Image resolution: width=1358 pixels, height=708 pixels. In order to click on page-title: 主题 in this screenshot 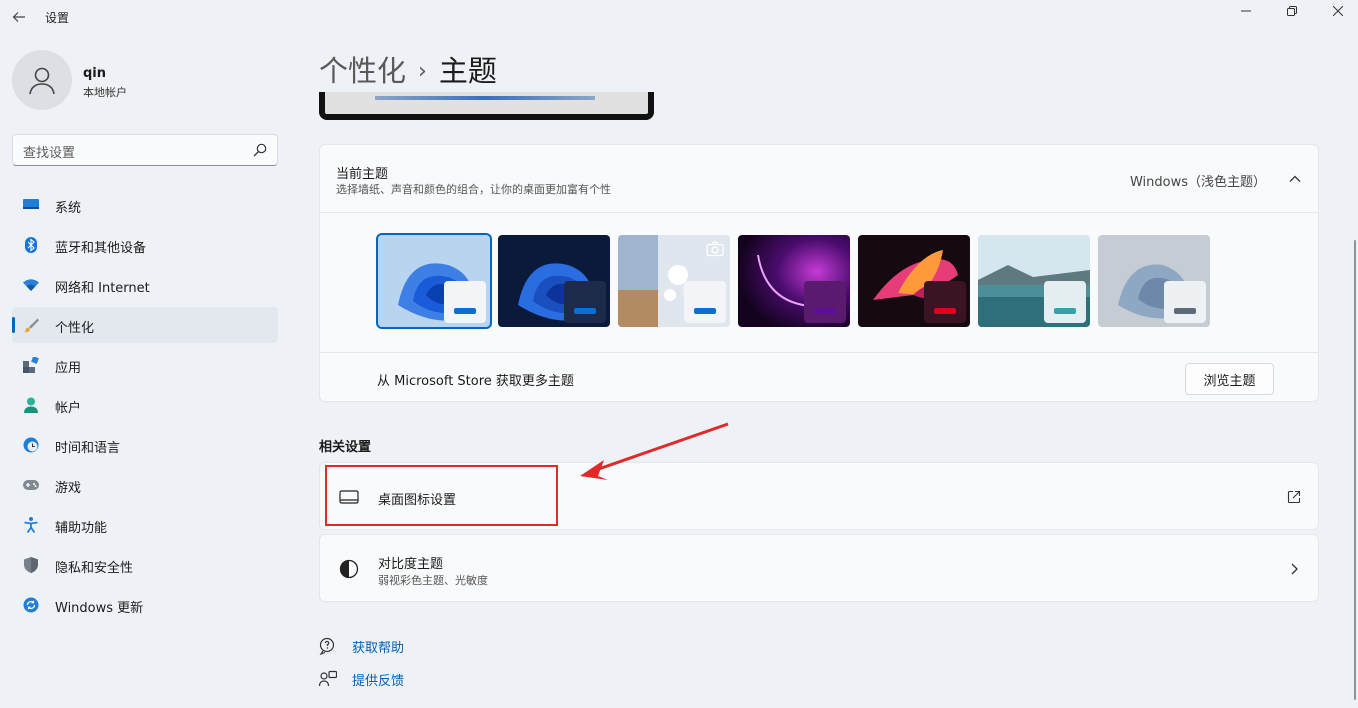, I will do `click(467, 71)`.